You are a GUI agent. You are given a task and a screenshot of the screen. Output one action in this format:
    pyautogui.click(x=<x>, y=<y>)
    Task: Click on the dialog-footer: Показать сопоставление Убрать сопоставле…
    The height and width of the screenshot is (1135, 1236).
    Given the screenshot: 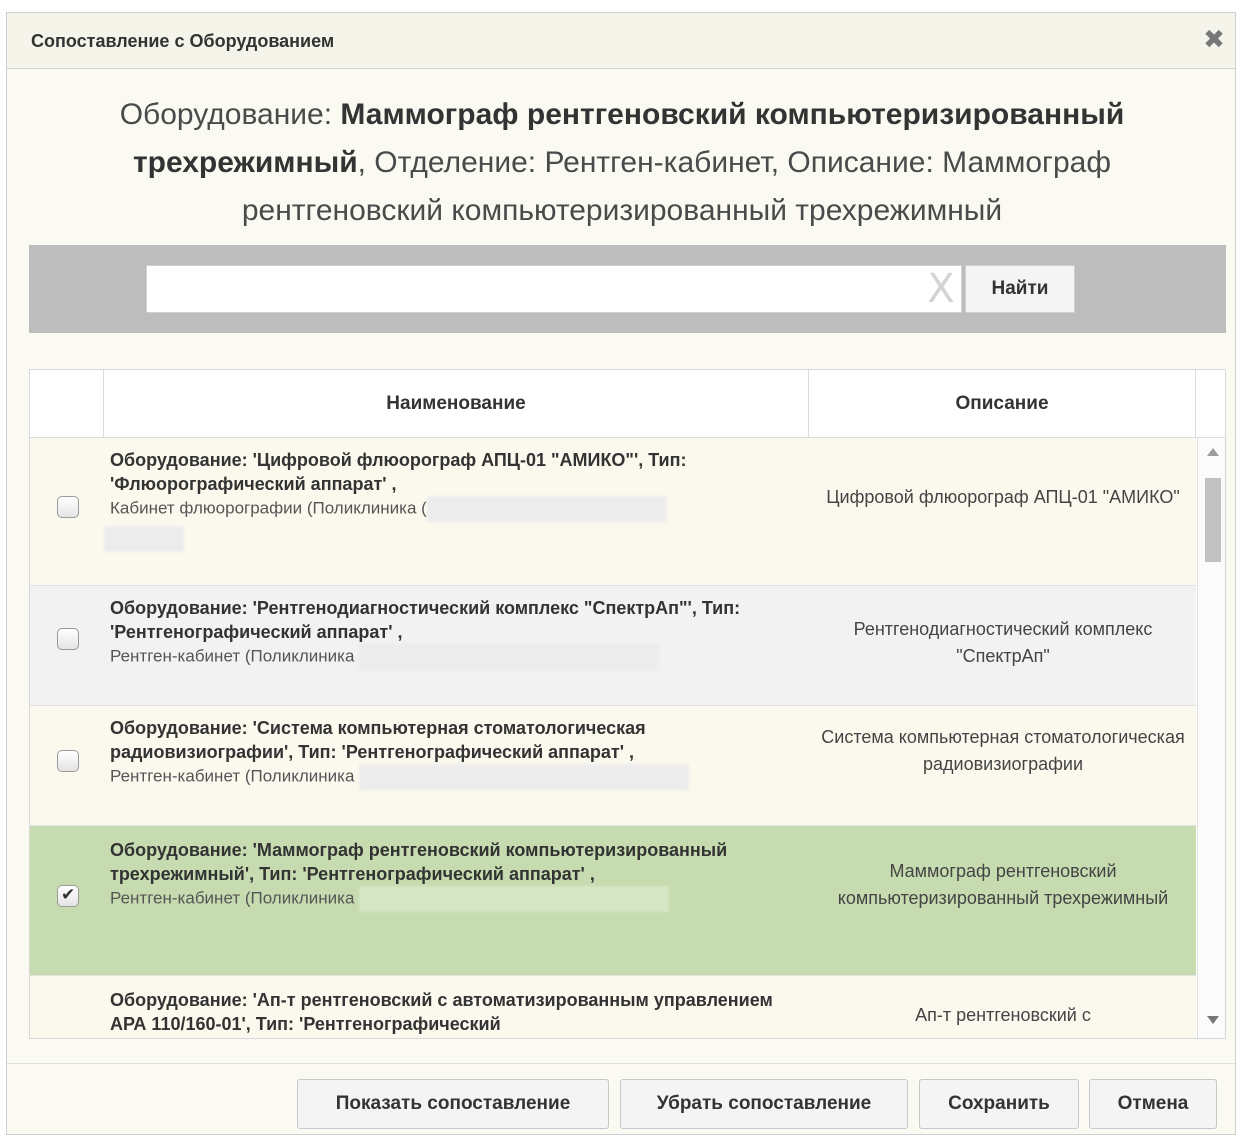 What is the action you would take?
    pyautogui.click(x=621, y=1098)
    